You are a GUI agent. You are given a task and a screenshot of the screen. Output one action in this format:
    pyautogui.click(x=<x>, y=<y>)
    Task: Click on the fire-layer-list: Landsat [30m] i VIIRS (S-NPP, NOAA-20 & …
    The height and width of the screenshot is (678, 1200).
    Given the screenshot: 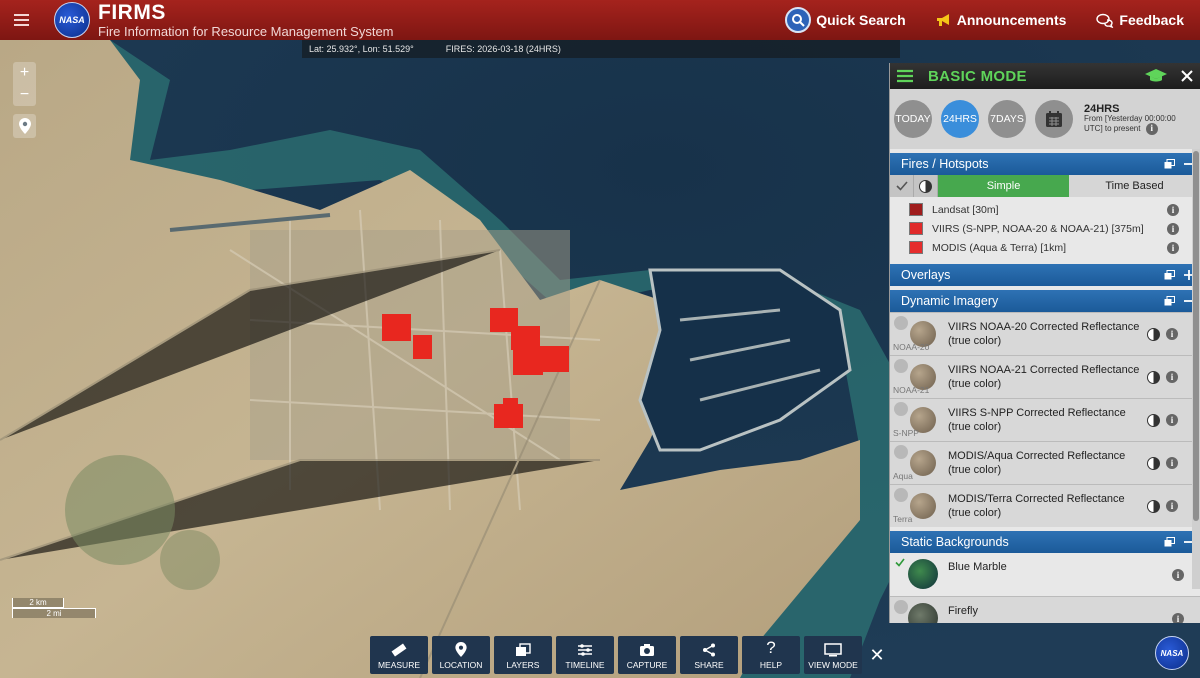 What is the action you would take?
    pyautogui.click(x=1045, y=228)
    